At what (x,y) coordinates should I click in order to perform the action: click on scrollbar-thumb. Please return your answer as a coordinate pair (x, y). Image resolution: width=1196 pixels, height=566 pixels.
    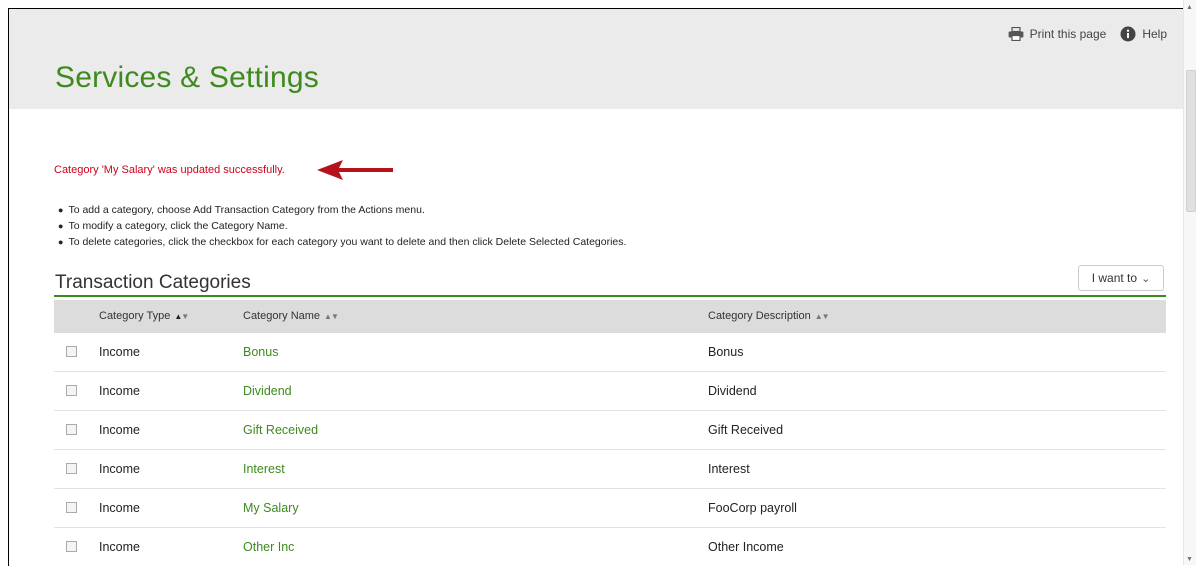
    Looking at the image, I should click on (1191, 141).